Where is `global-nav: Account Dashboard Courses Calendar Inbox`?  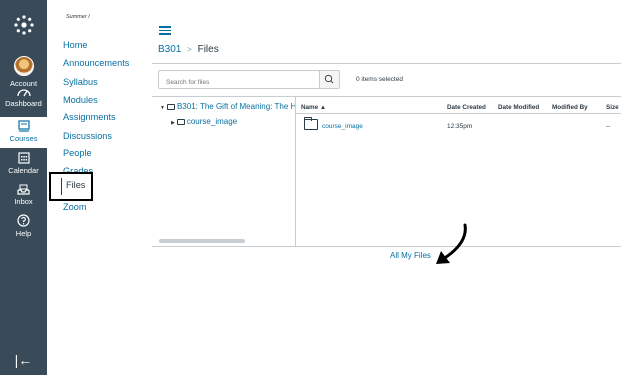
global-nav: Account Dashboard Courses Calendar Inbox is located at coordinates (23, 187).